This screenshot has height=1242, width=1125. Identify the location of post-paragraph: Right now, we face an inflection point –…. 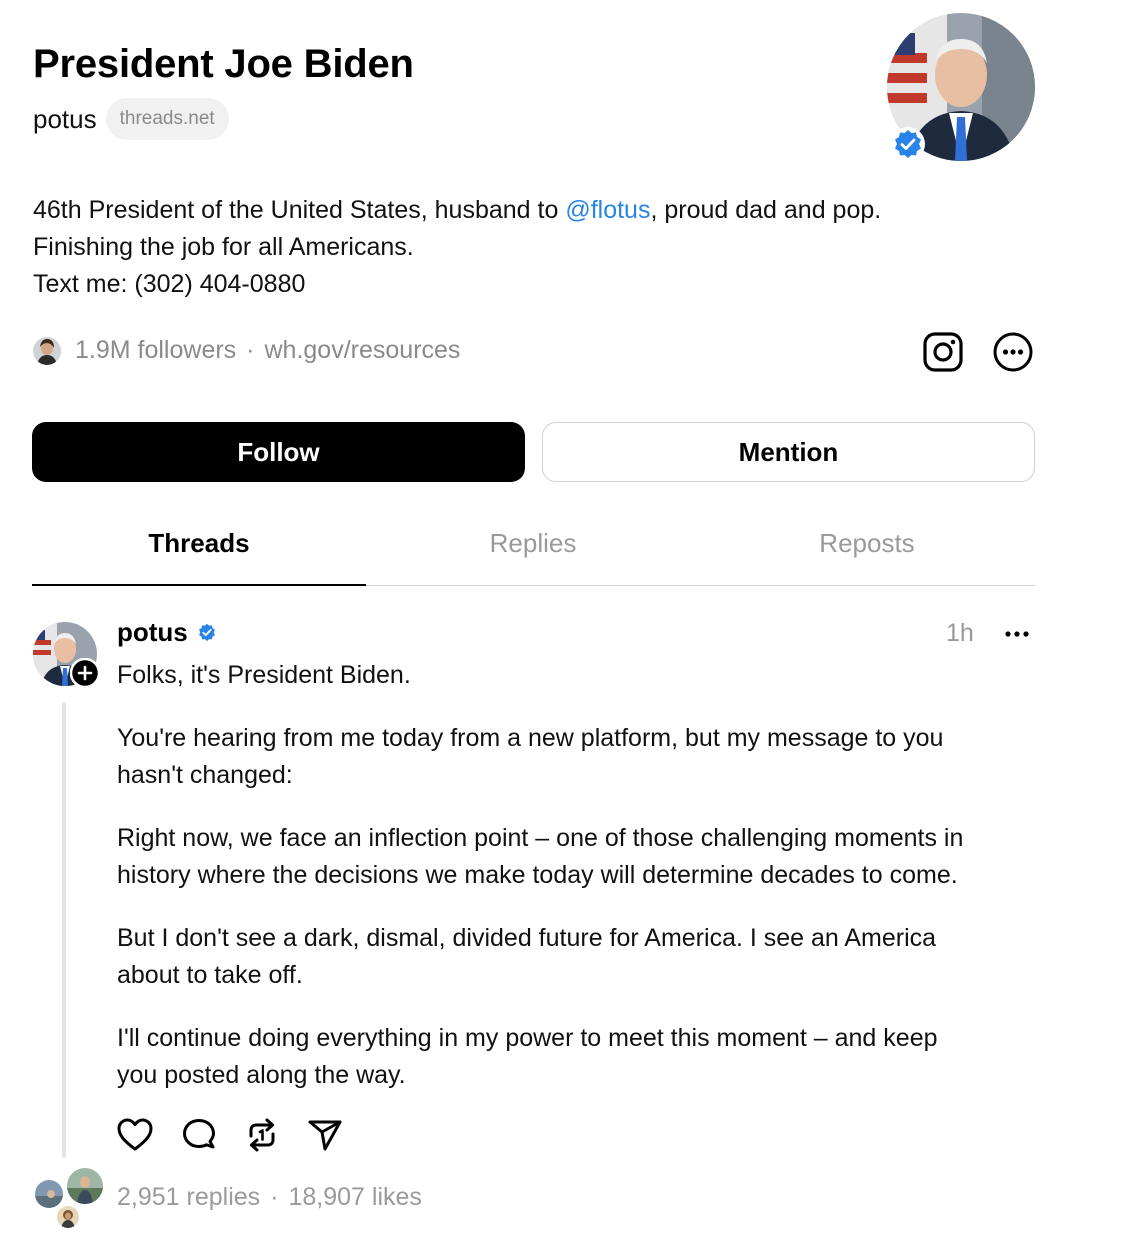
(540, 856).